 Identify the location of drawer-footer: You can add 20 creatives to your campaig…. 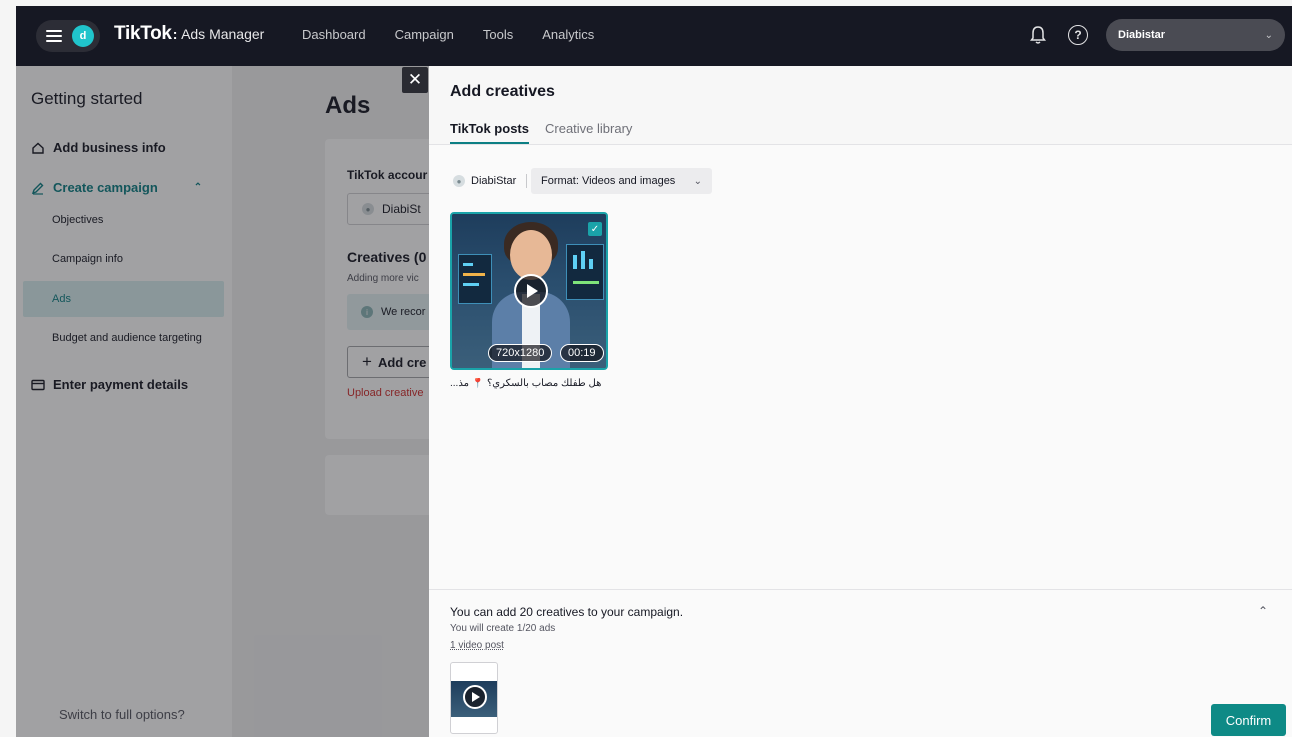
(860, 663).